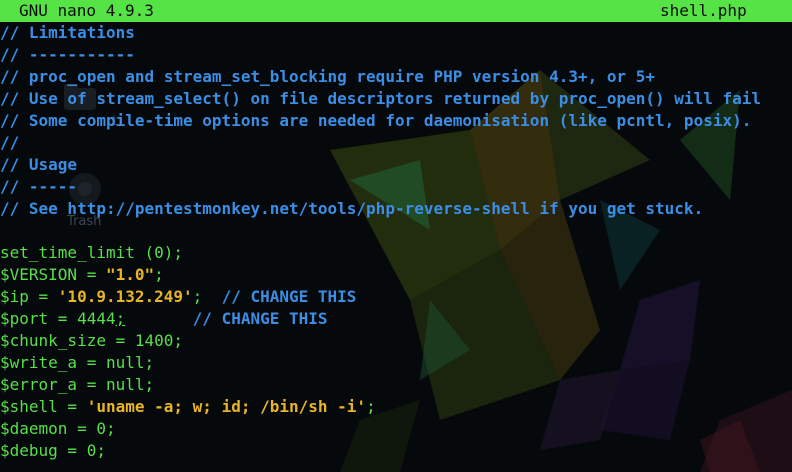 The image size is (792, 472). Describe the element at coordinates (58, 318) in the screenshot. I see `code-text: $port = 4444` at that location.